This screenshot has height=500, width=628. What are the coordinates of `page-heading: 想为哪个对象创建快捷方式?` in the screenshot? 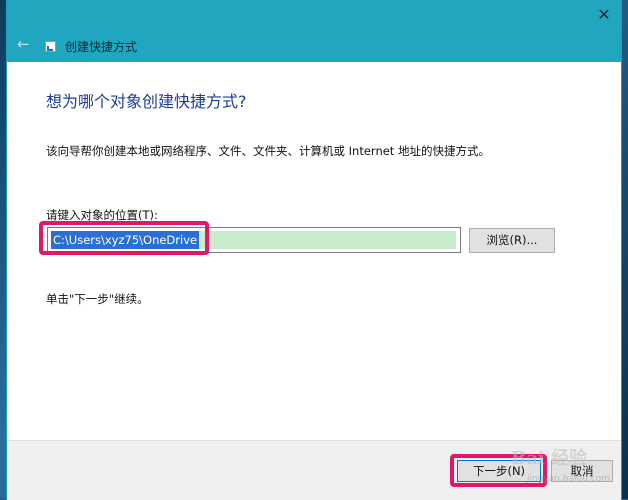 It's located at (146, 101).